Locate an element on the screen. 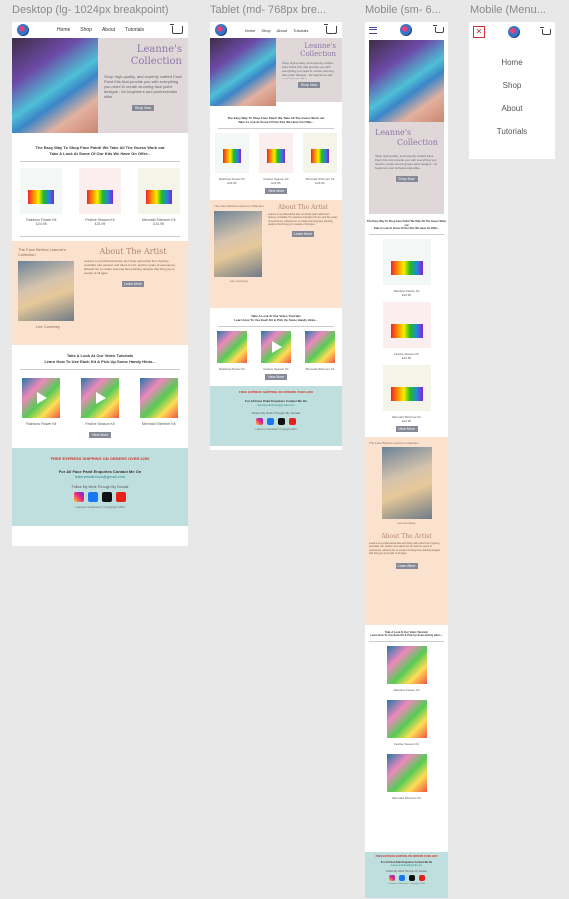  close-icon: ✕ is located at coordinates (479, 32).